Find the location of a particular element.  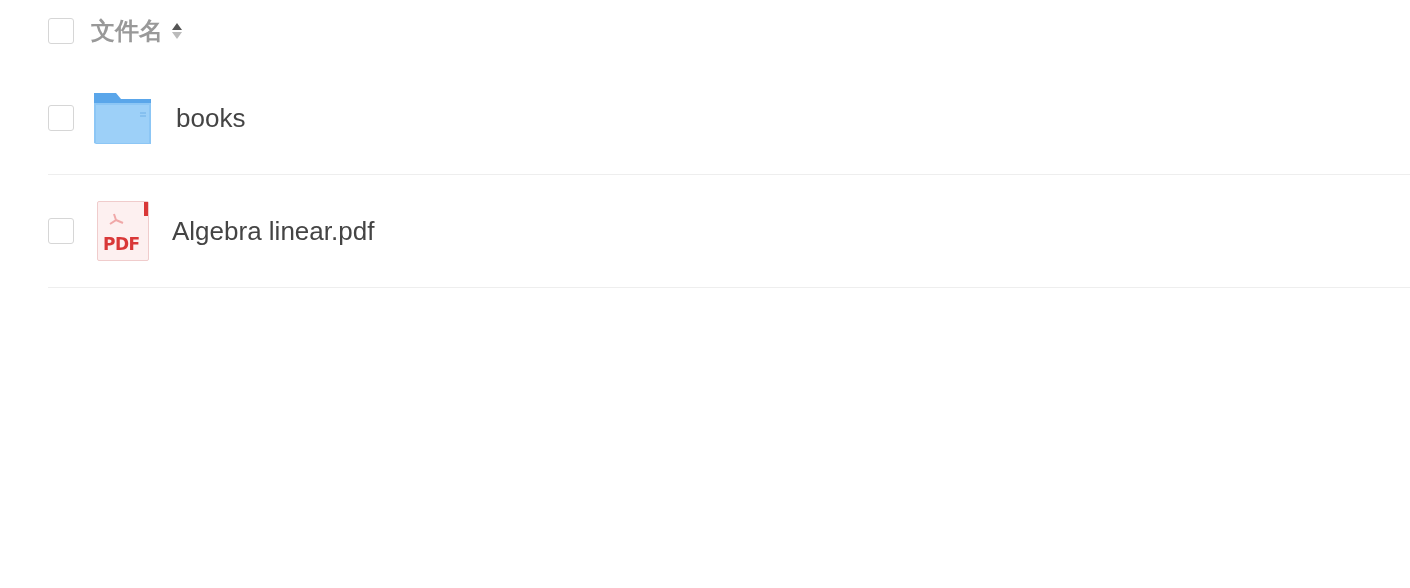

file-name: books is located at coordinates (211, 118).